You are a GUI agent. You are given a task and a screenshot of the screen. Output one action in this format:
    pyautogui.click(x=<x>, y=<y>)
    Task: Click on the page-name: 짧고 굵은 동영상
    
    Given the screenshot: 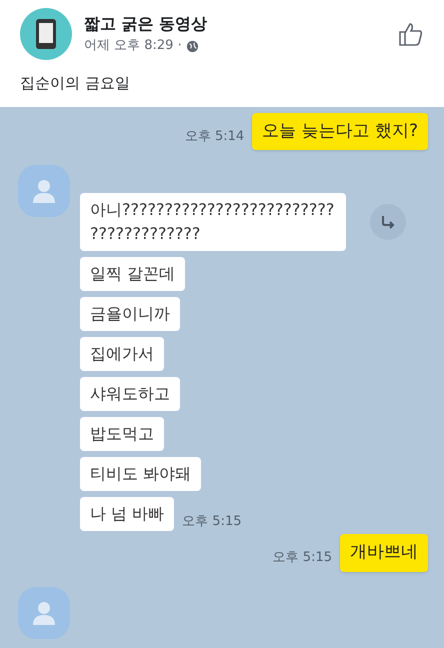 What is the action you would take?
    pyautogui.click(x=146, y=24)
    